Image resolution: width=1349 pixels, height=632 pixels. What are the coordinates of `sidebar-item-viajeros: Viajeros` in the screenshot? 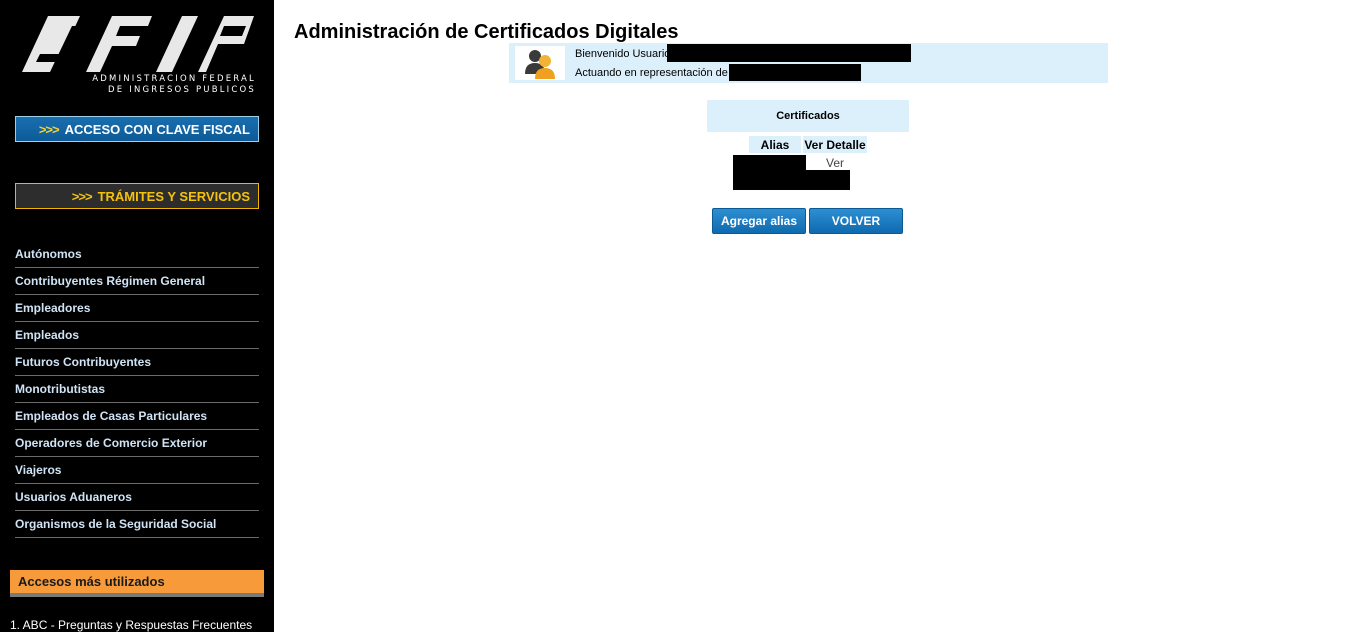 It's located at (137, 470).